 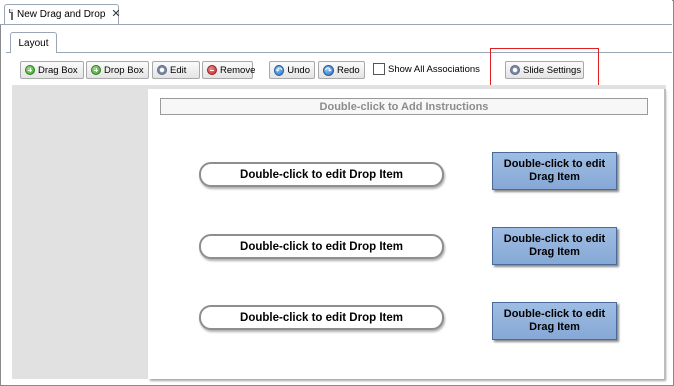 I want to click on drag-box-label: Drag Box, so click(x=58, y=70).